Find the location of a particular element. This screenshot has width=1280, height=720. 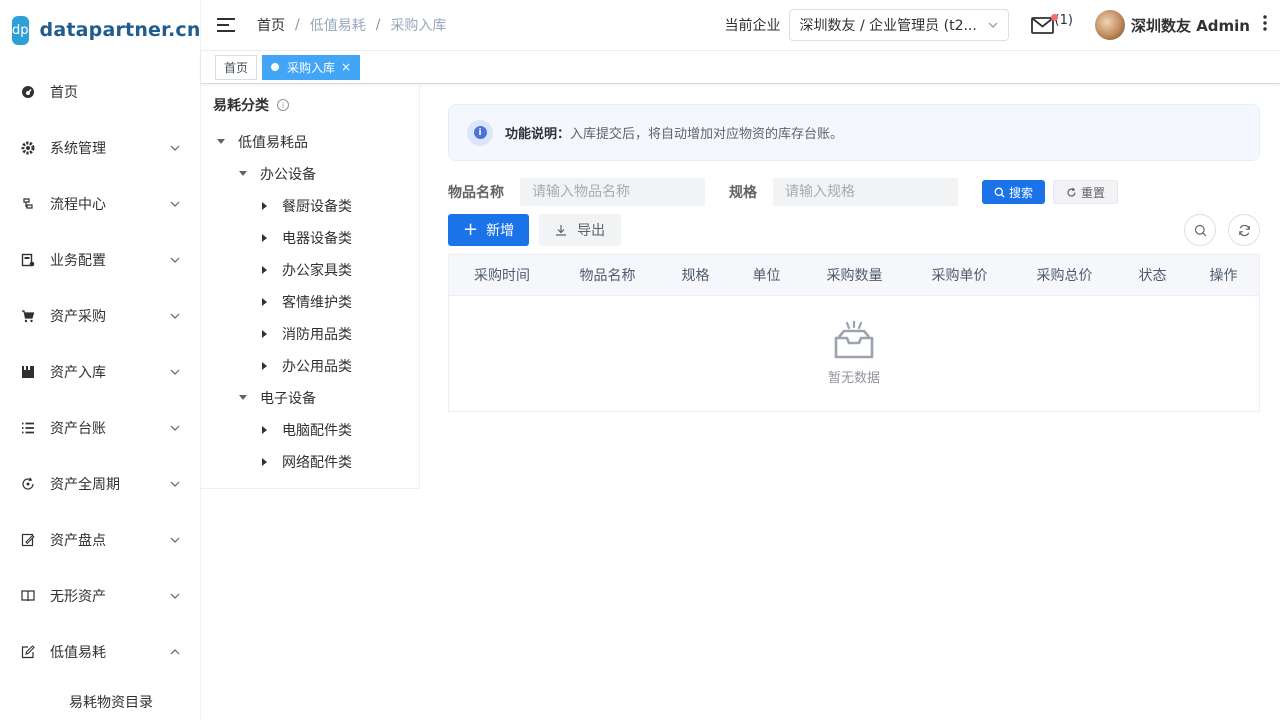

sidebar-item-label: 业务配置 is located at coordinates (78, 261).